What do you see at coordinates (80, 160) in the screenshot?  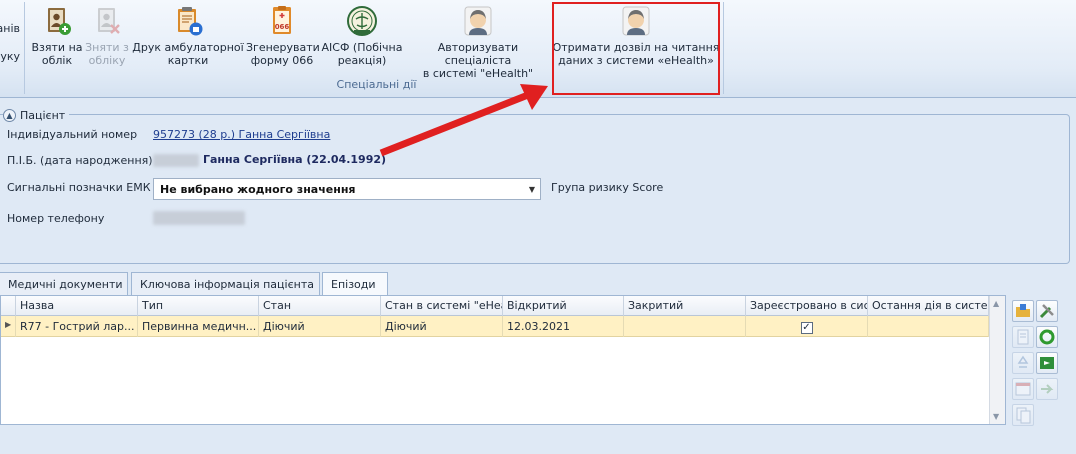 I see `fio-label: П.І.Б. (дата народження)` at bounding box center [80, 160].